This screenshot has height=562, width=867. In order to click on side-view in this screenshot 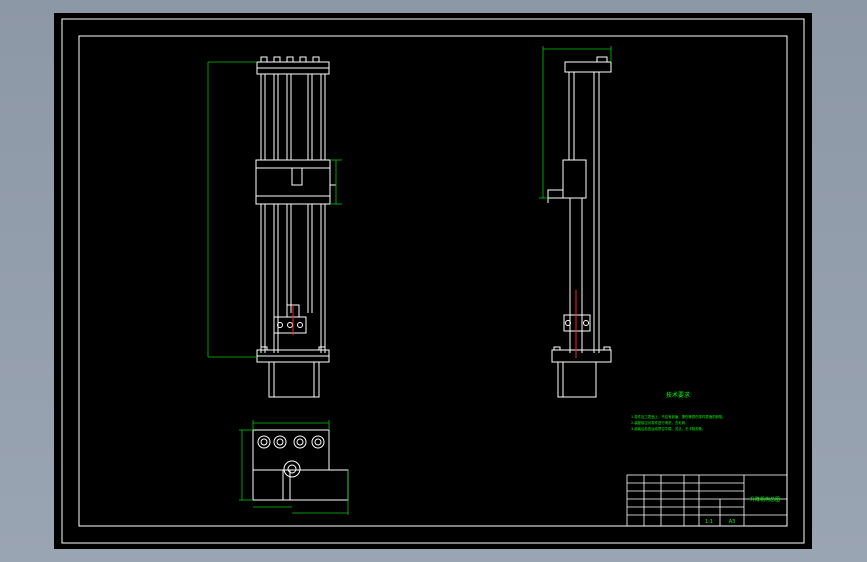, I will do `click(579, 227)`.